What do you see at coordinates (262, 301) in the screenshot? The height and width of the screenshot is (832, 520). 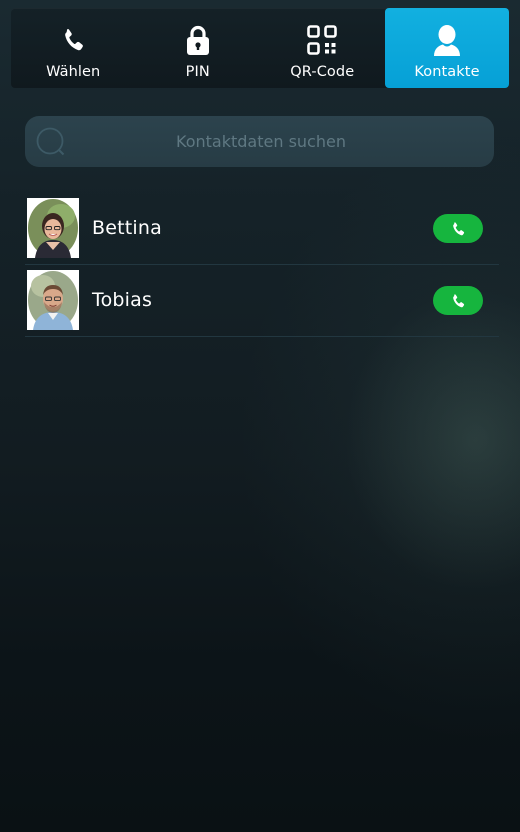 I see `contact-row-tobias: Tobias` at bounding box center [262, 301].